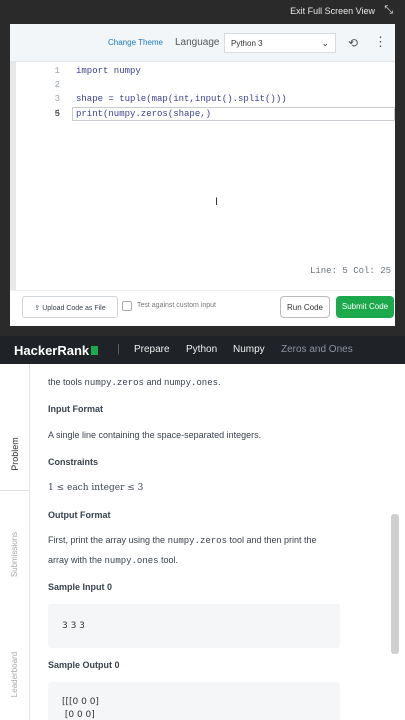 Image resolution: width=405 pixels, height=720 pixels. What do you see at coordinates (280, 43) in the screenshot?
I see `language-select: Python 3 ⌄` at bounding box center [280, 43].